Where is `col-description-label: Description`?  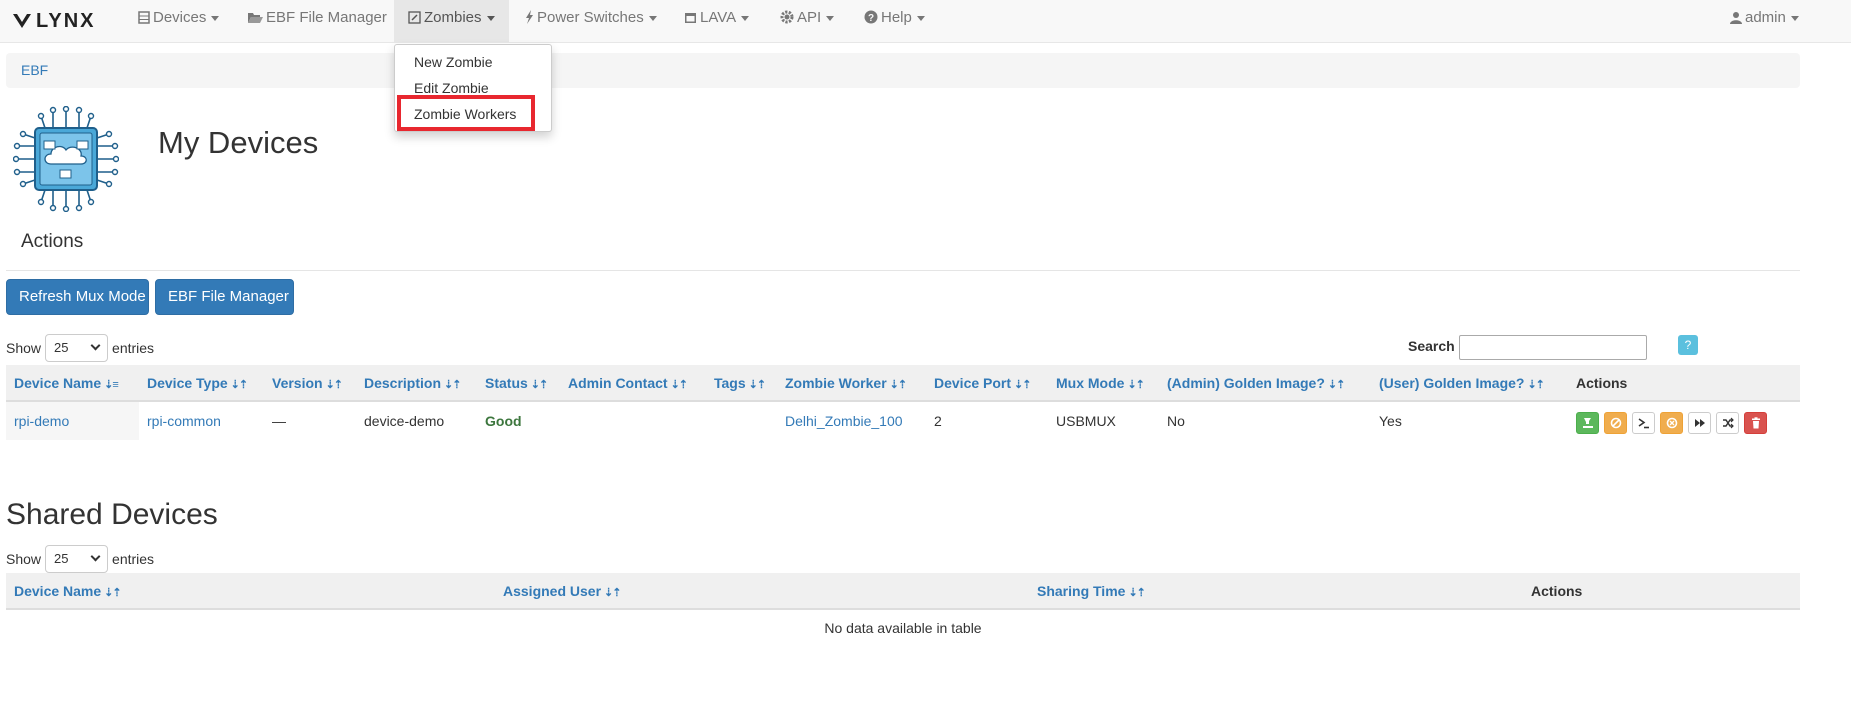
col-description-label: Description is located at coordinates (403, 383).